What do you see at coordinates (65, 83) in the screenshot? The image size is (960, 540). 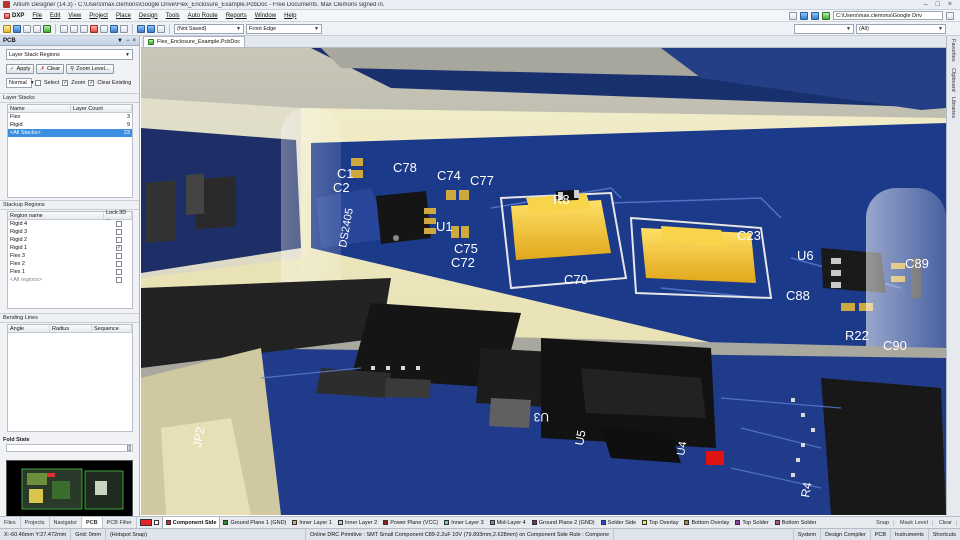 I see `zoom-checkbox: ✓` at bounding box center [65, 83].